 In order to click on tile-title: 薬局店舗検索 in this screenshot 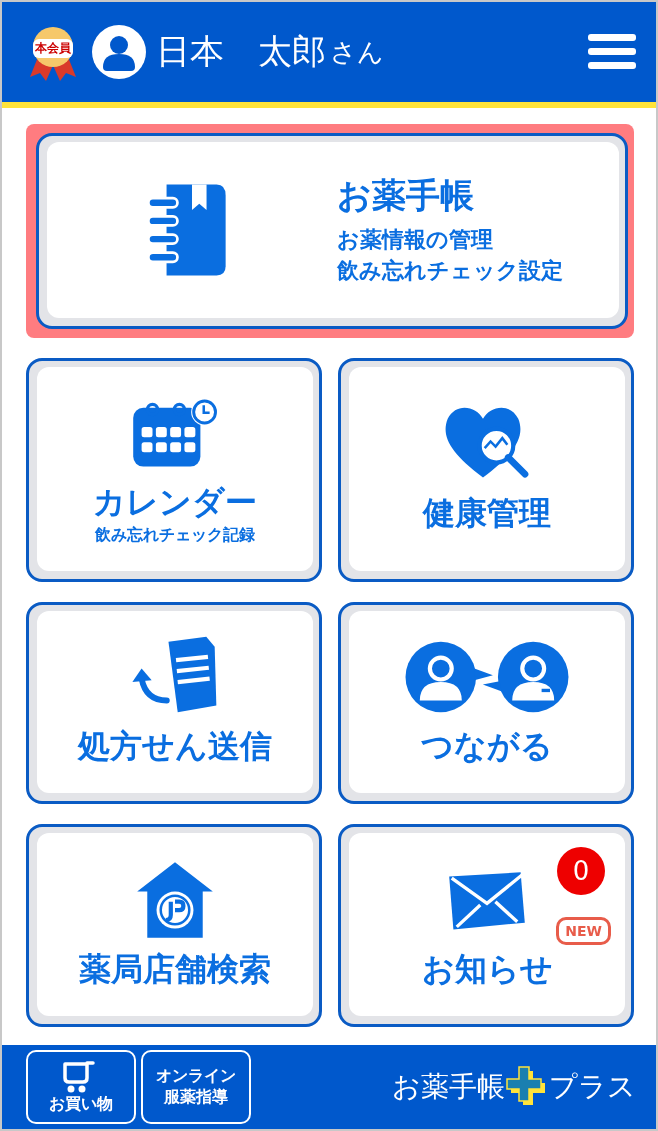, I will do `click(175, 969)`.